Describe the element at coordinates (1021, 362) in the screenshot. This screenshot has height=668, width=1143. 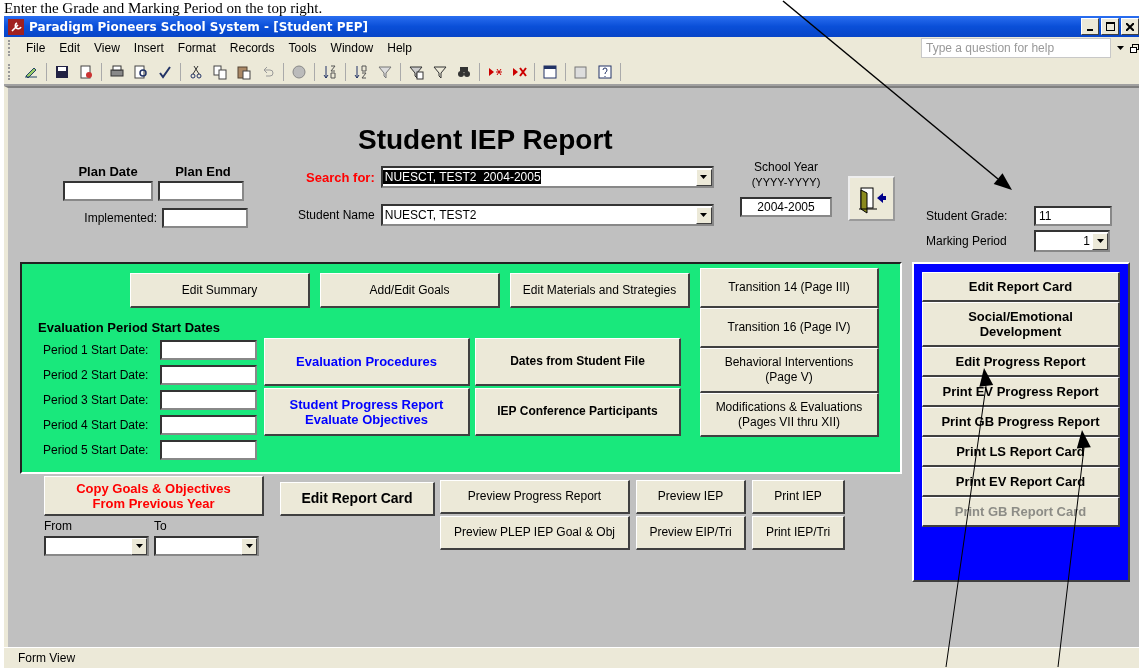
I see `report-button: Edit Progress Report` at that location.